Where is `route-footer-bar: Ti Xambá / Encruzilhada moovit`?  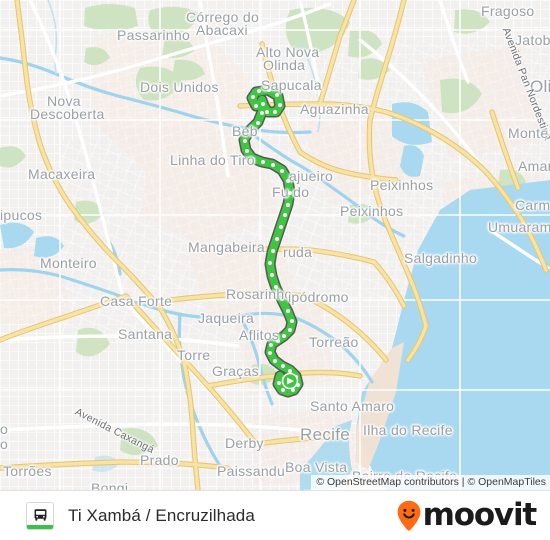
route-footer-bar: Ti Xambá / Encruzilhada moovit is located at coordinates (275, 515).